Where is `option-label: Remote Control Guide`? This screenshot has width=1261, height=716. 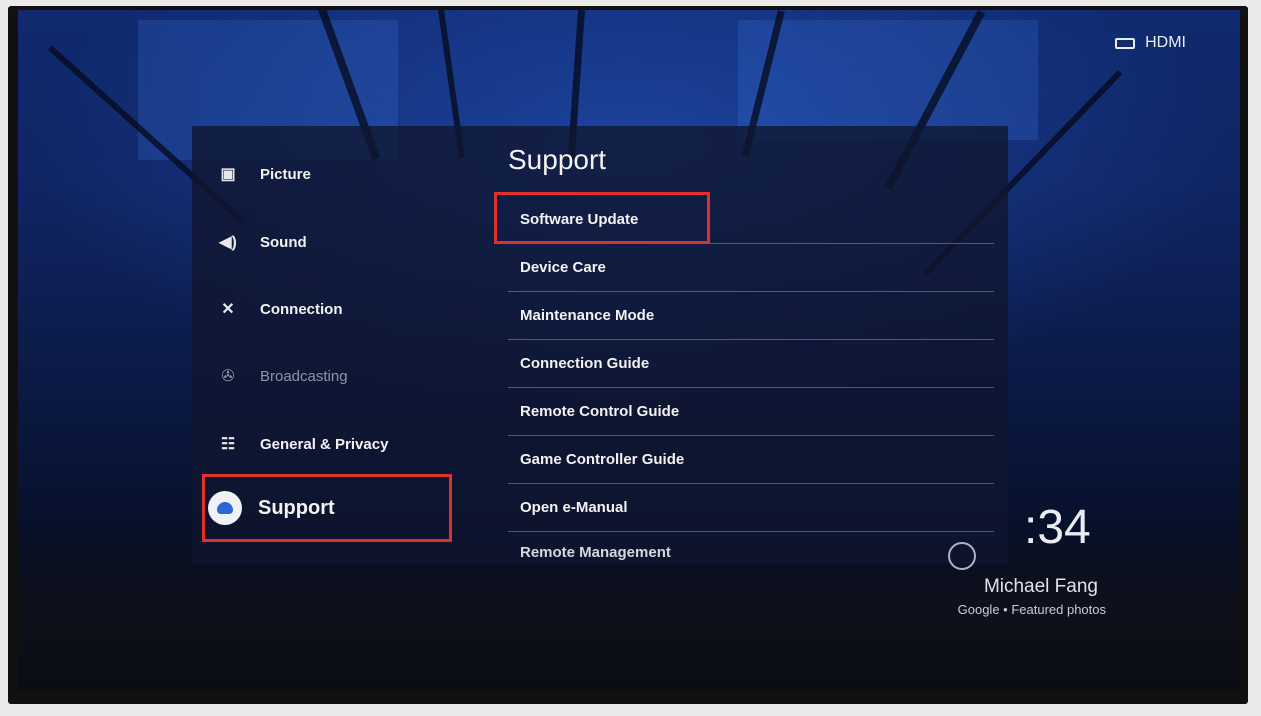 option-label: Remote Control Guide is located at coordinates (600, 411).